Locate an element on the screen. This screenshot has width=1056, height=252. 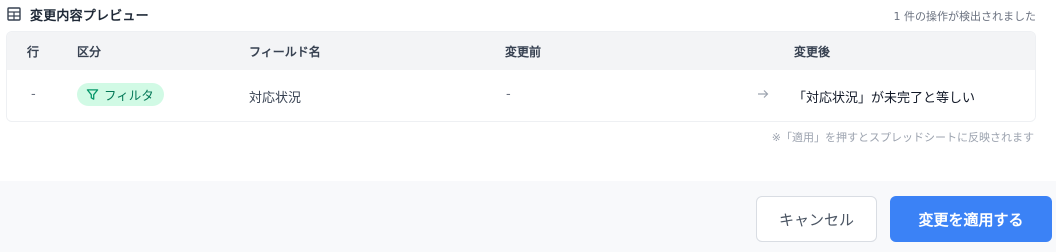
category-label: フィルタ is located at coordinates (129, 95).